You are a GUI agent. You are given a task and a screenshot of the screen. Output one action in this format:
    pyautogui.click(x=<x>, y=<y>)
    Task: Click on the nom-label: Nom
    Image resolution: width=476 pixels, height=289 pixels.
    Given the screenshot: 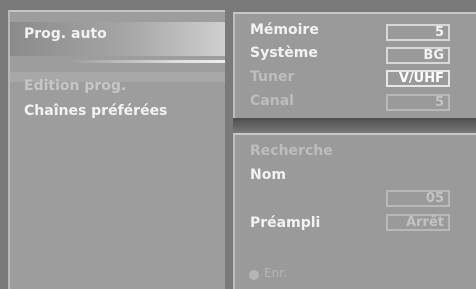 What is the action you would take?
    pyautogui.click(x=268, y=175)
    